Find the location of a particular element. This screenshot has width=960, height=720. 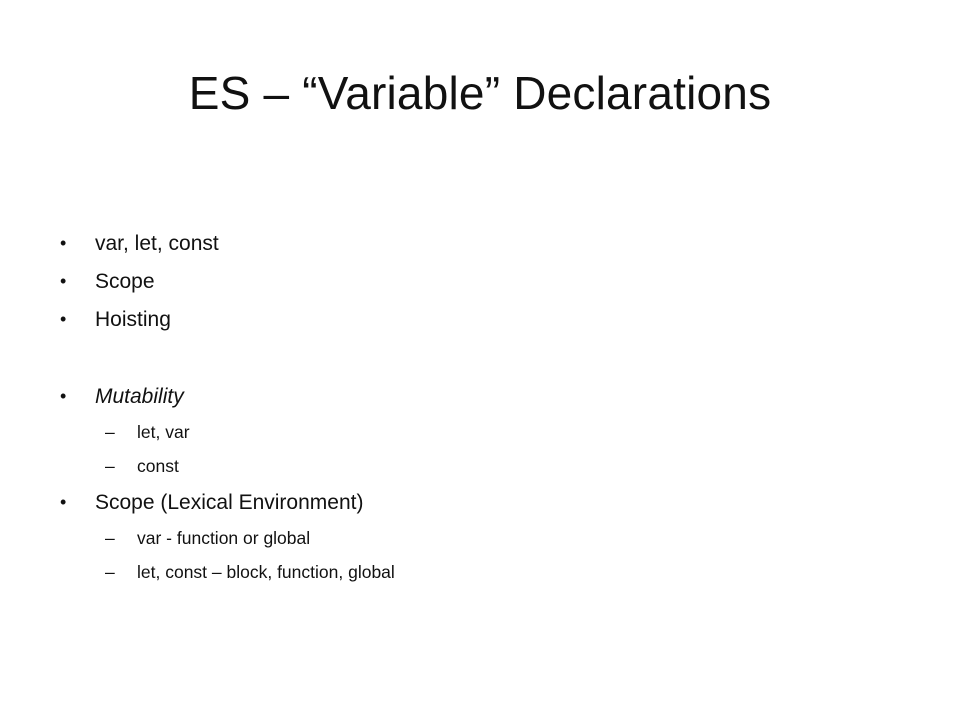

sub-bullet-item: – var - function or global is located at coordinates (248, 538).